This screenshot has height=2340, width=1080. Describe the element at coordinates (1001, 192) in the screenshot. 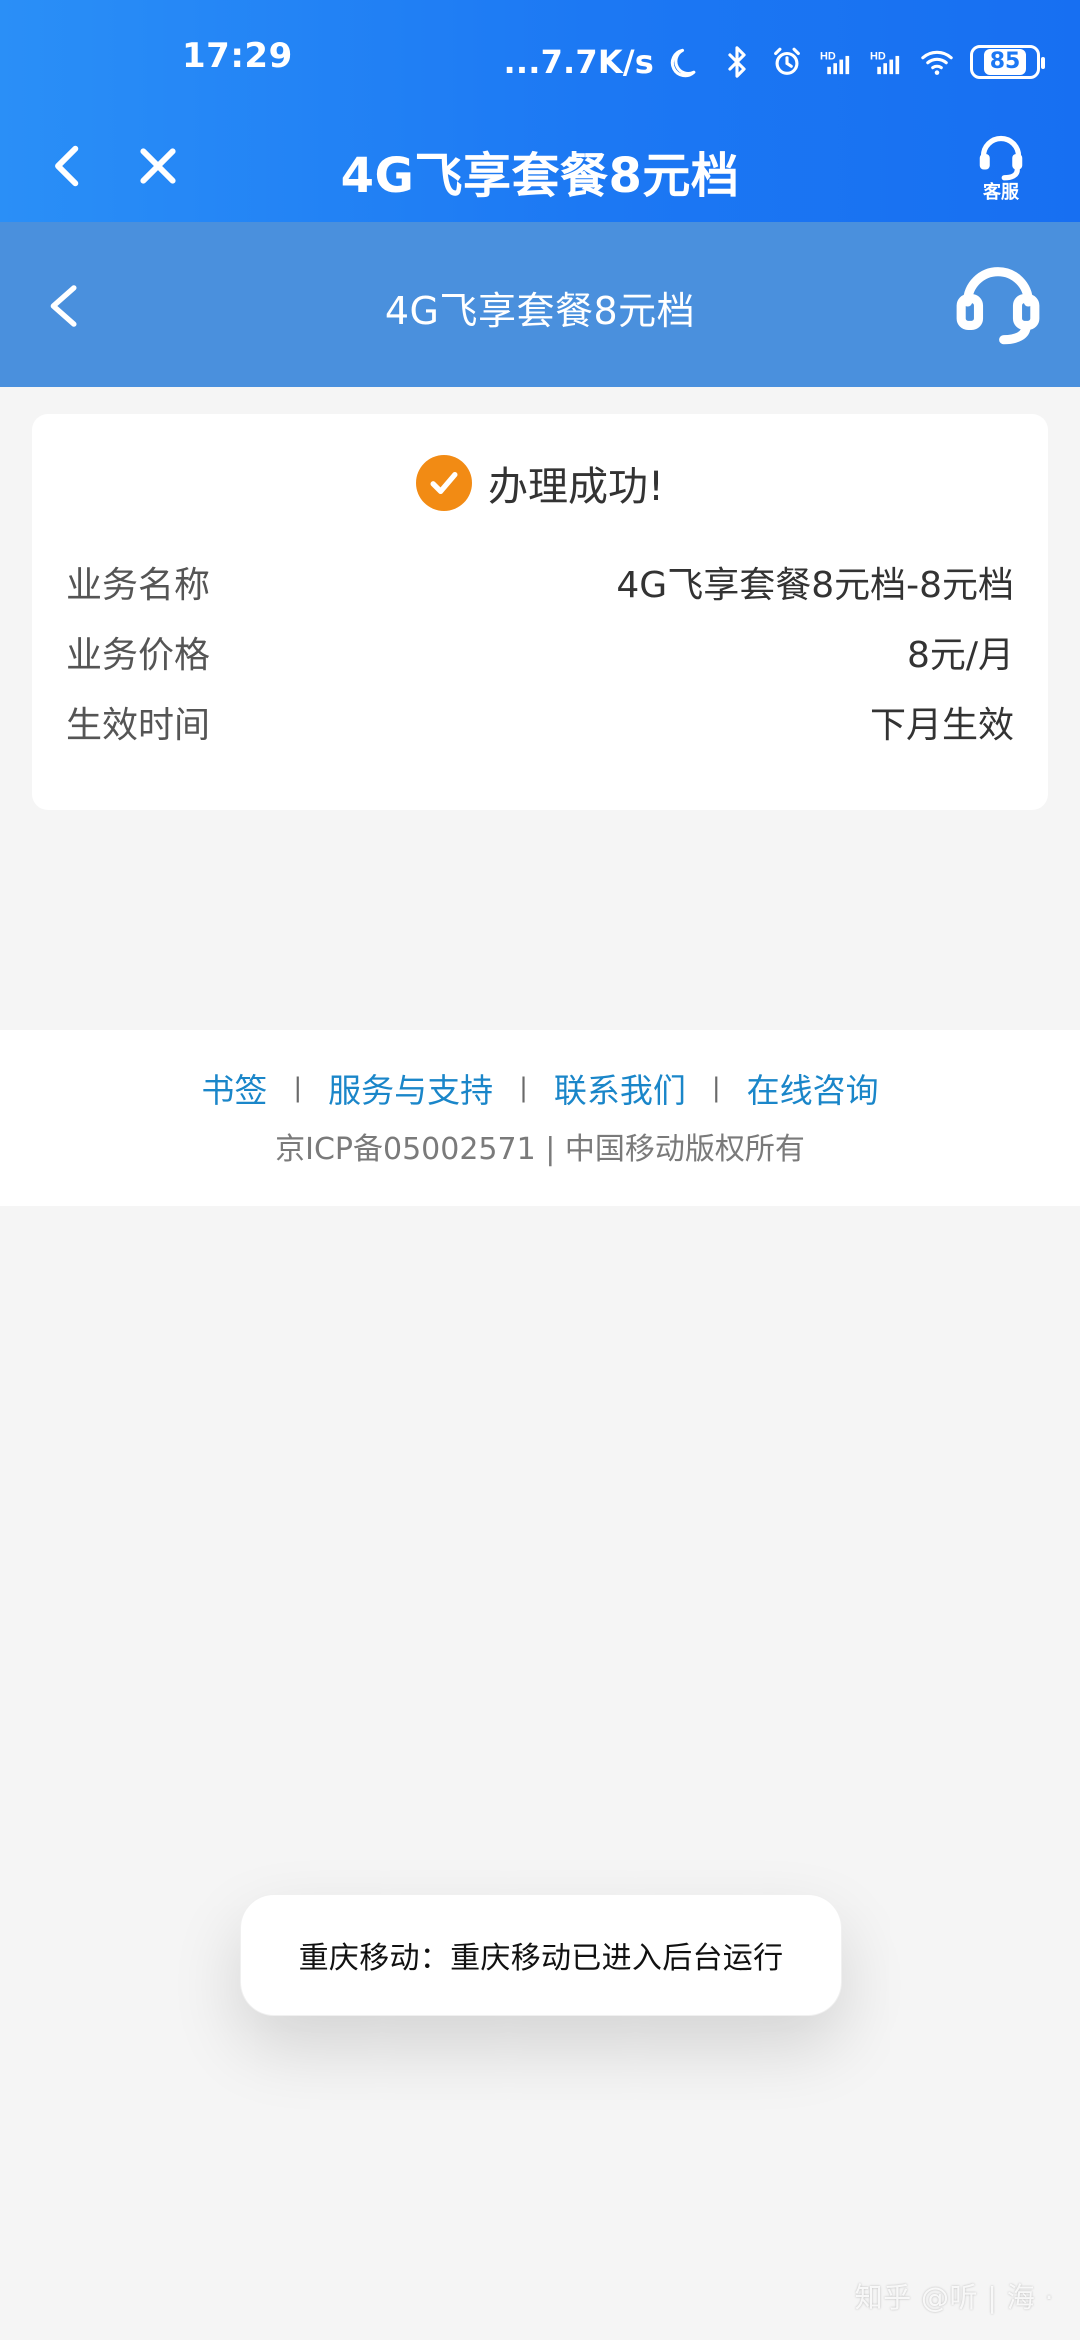

I see `customer-service-label: 客服` at that location.